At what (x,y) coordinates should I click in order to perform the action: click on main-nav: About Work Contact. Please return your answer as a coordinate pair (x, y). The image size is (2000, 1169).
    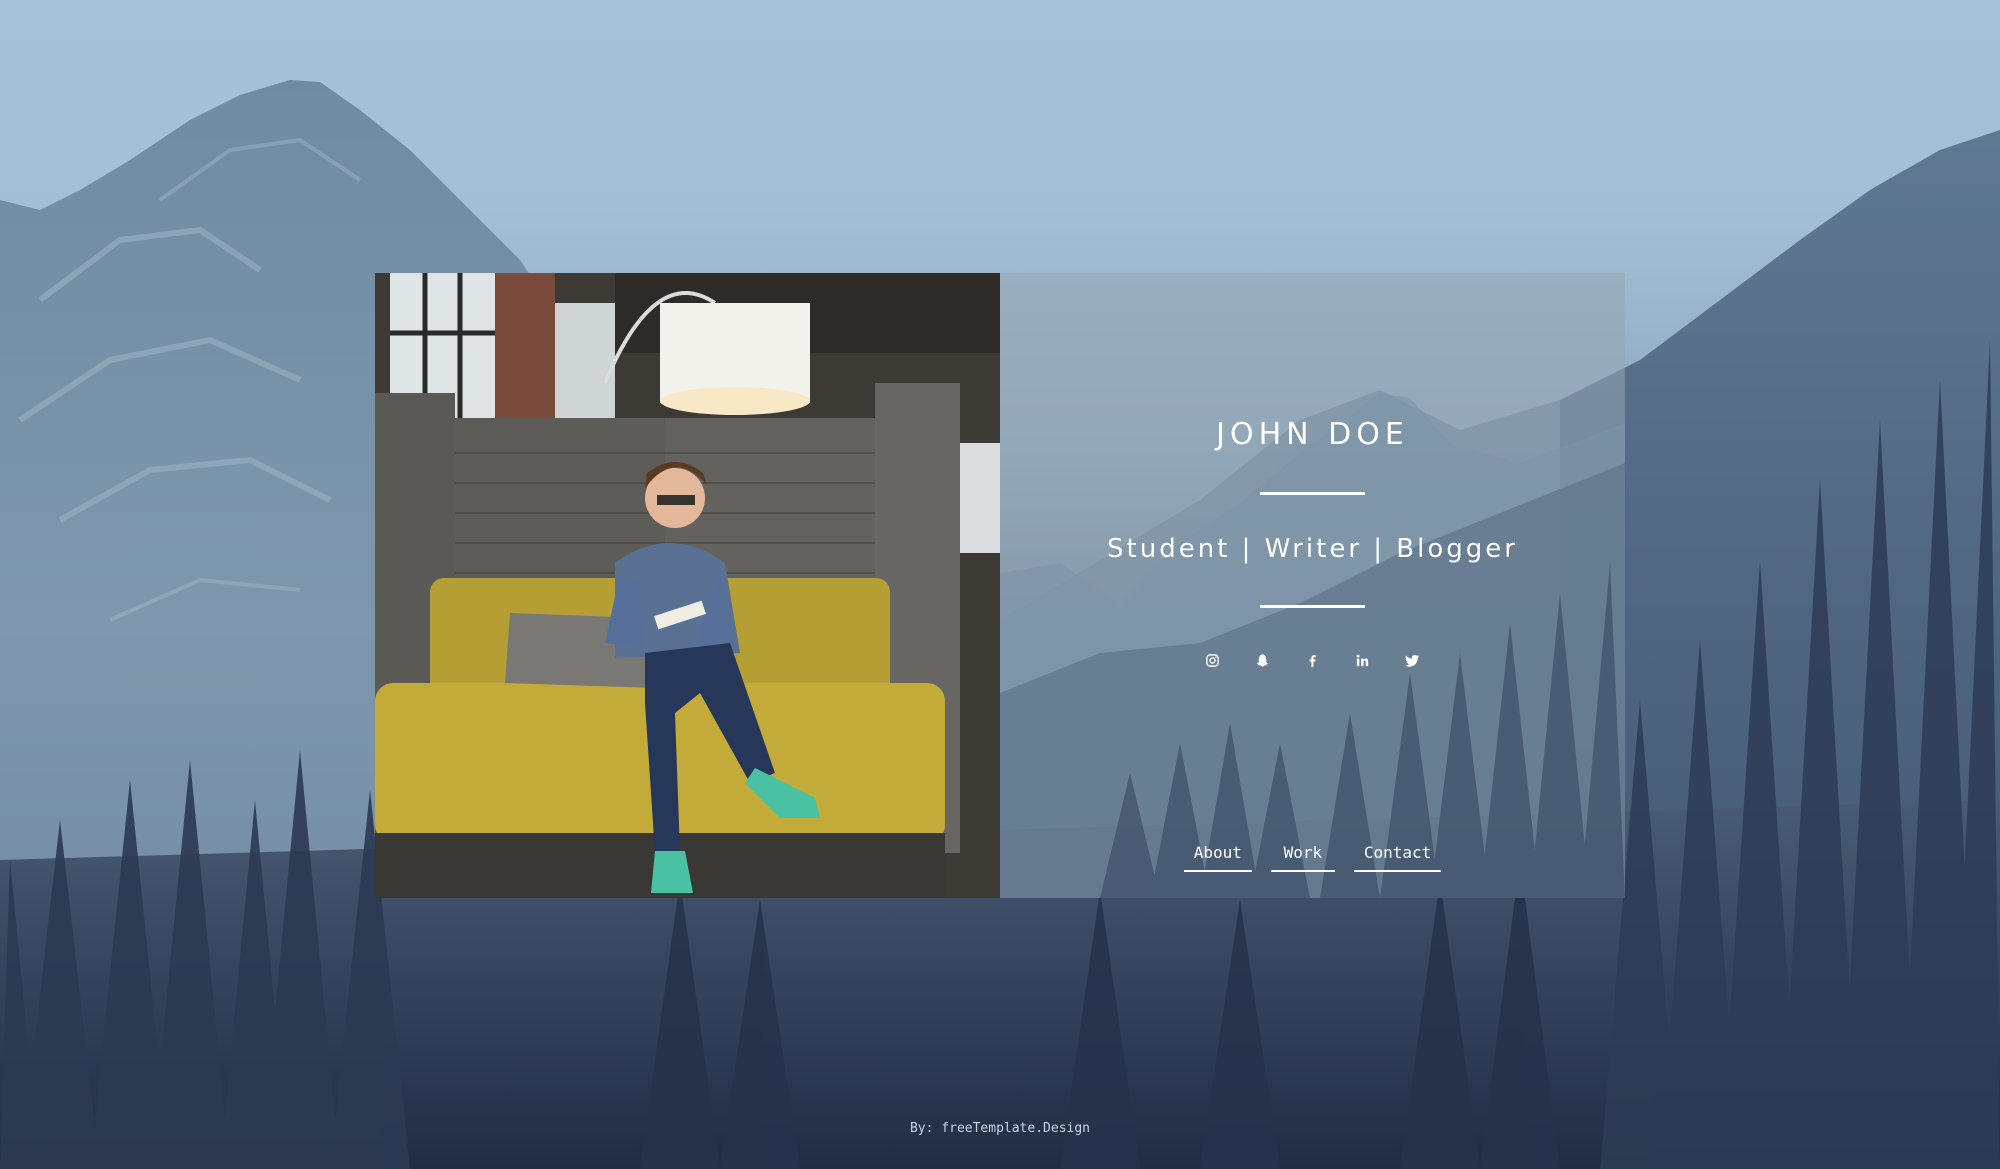
    Looking at the image, I should click on (1312, 857).